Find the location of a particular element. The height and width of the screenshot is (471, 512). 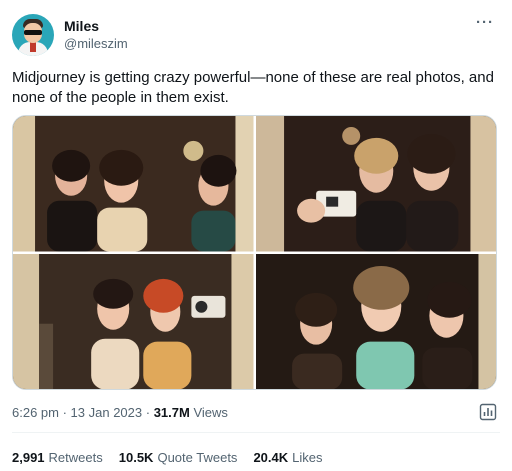

author-name: Miles is located at coordinates (81, 26).